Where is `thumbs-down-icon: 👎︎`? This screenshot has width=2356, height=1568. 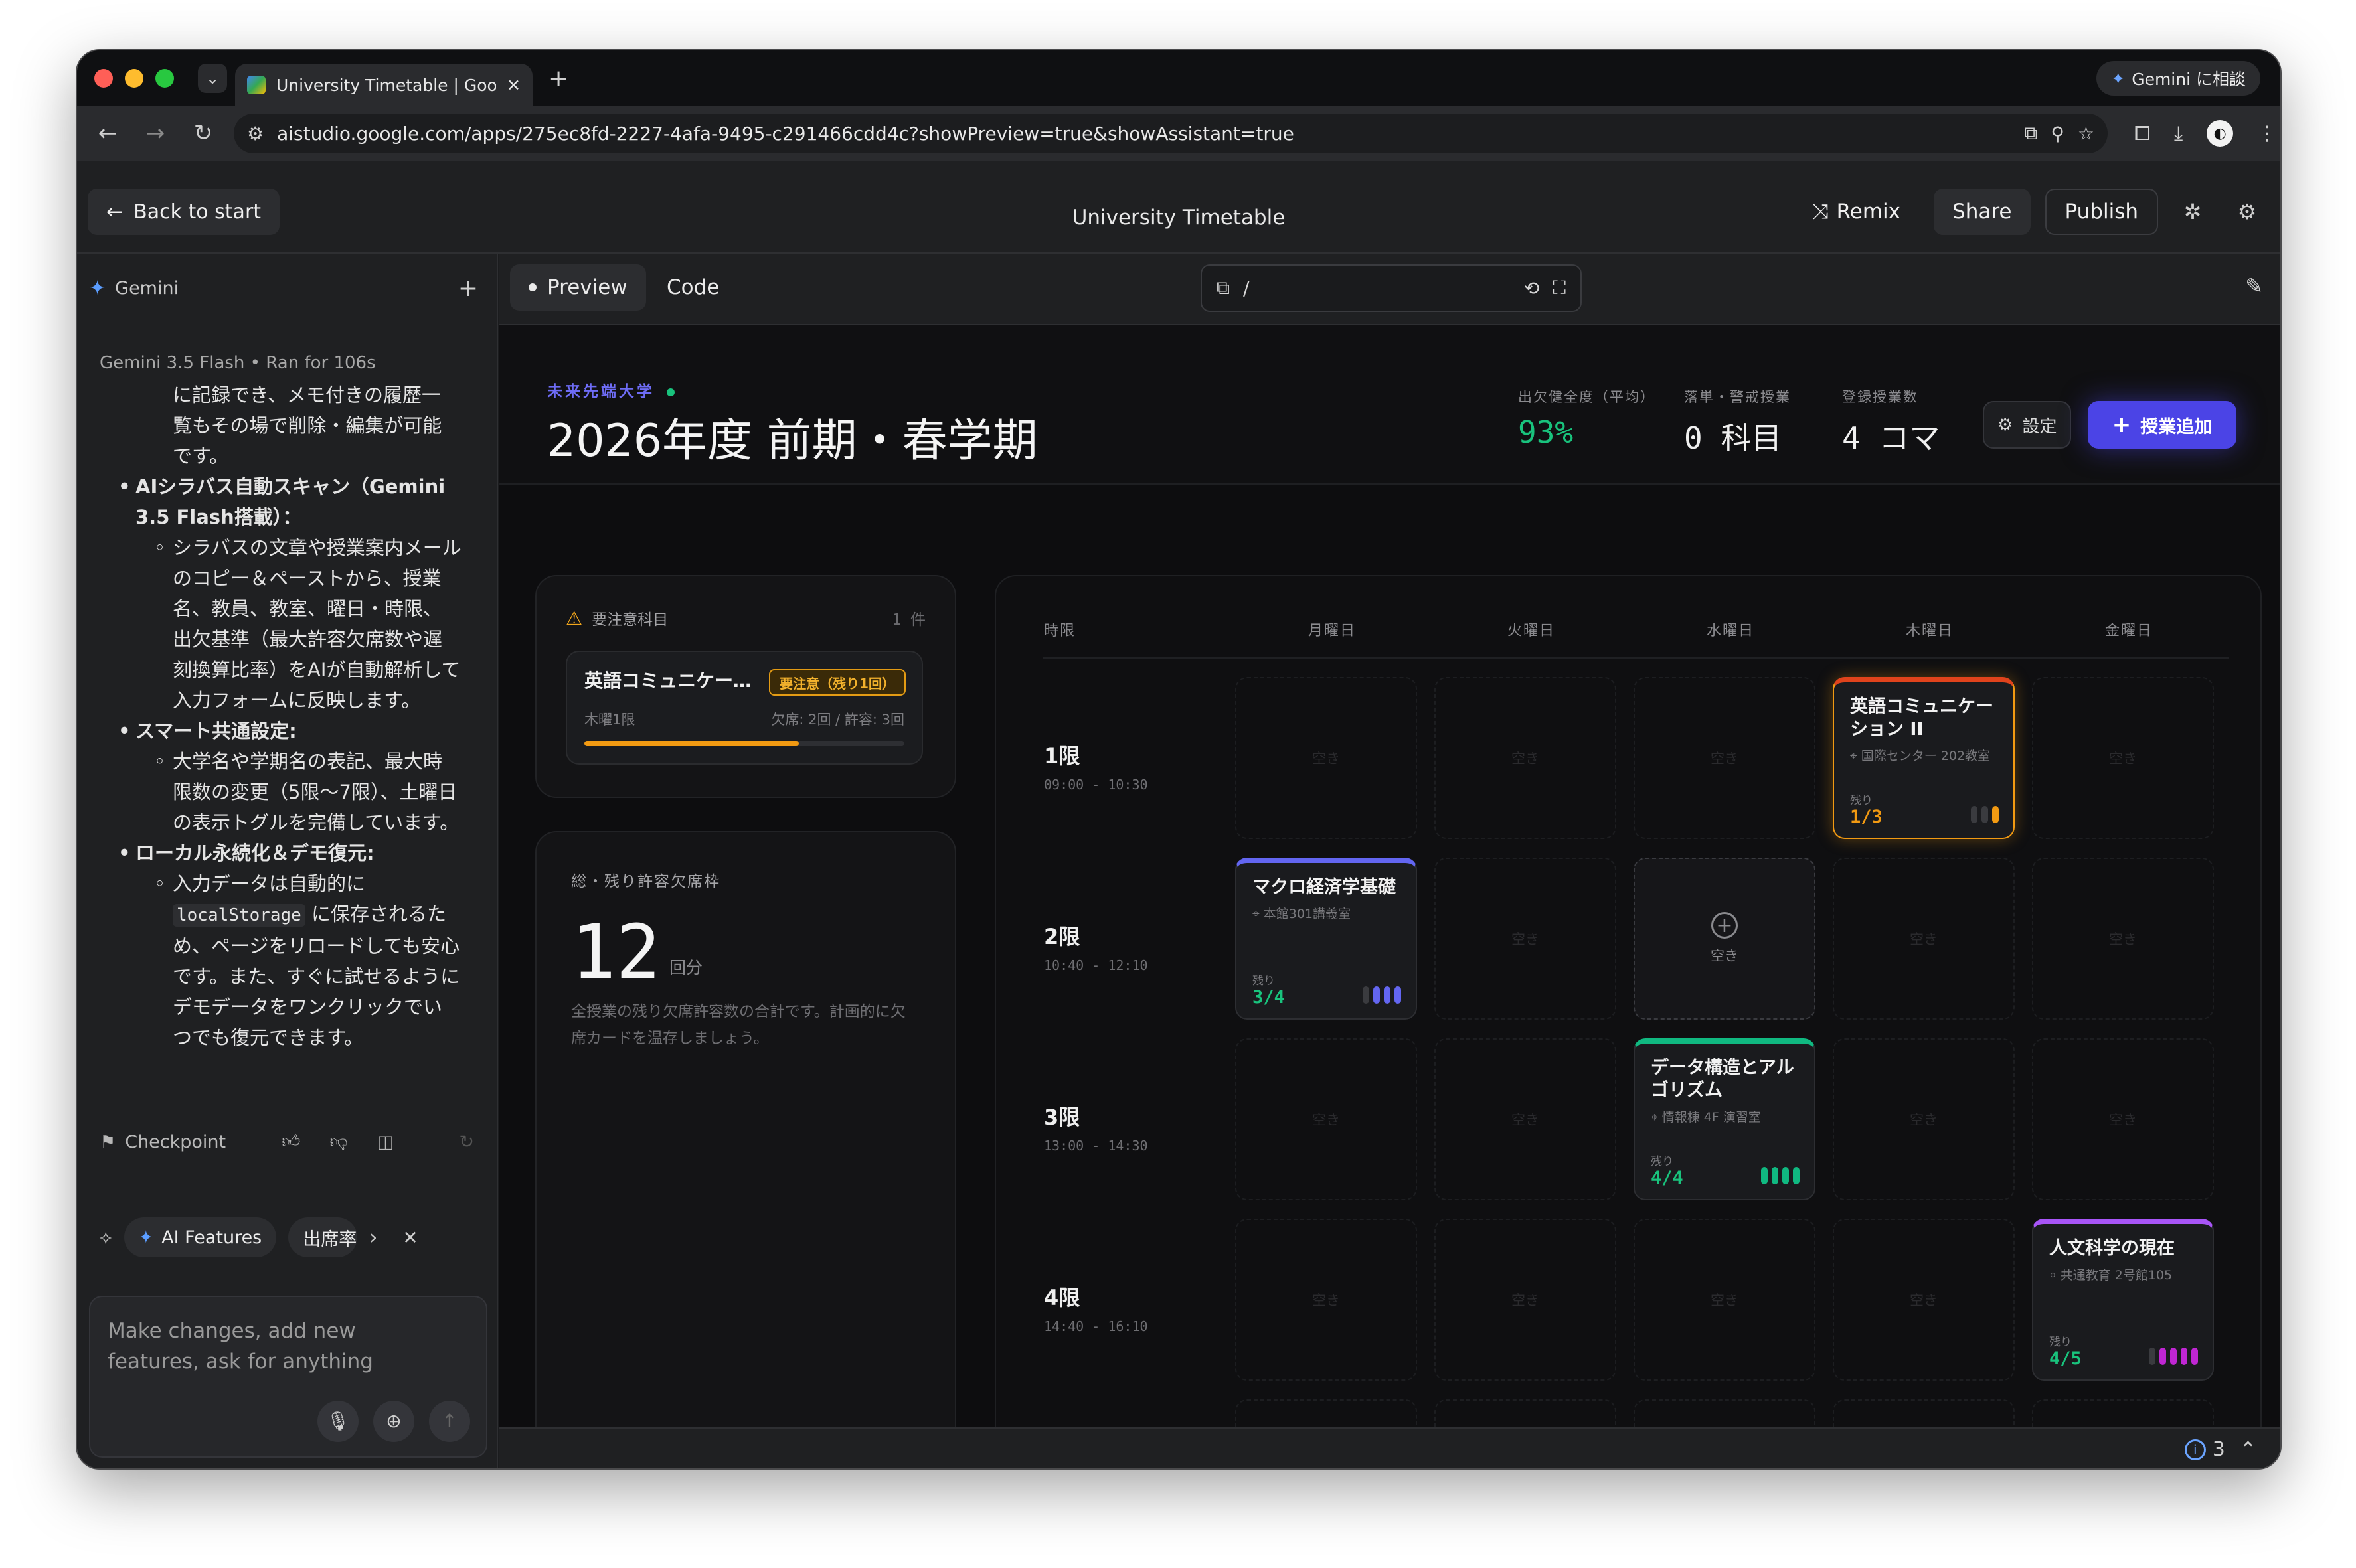 thumbs-down-icon: 👎︎ is located at coordinates (338, 1142).